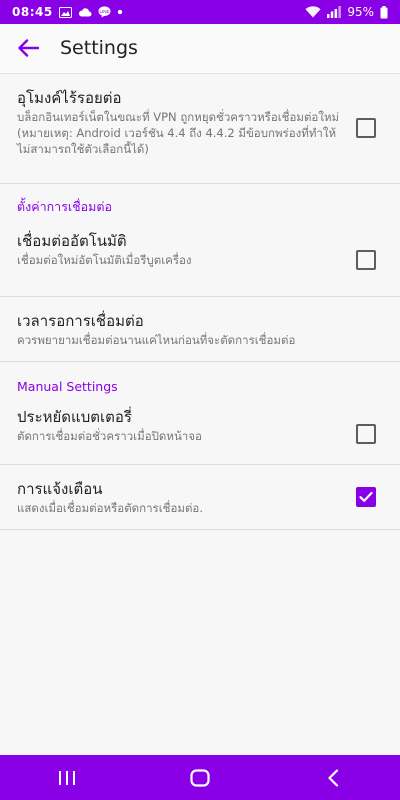 This screenshot has height=800, width=400. I want to click on home-button, so click(200, 777).